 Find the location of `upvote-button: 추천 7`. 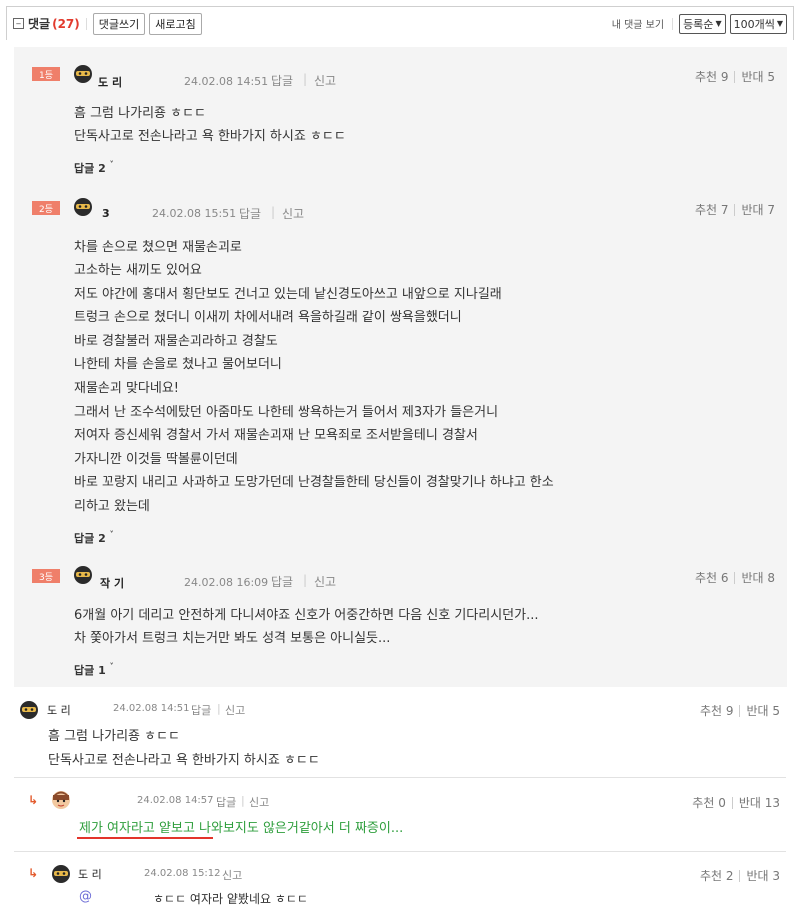

upvote-button: 추천 7 is located at coordinates (712, 209).